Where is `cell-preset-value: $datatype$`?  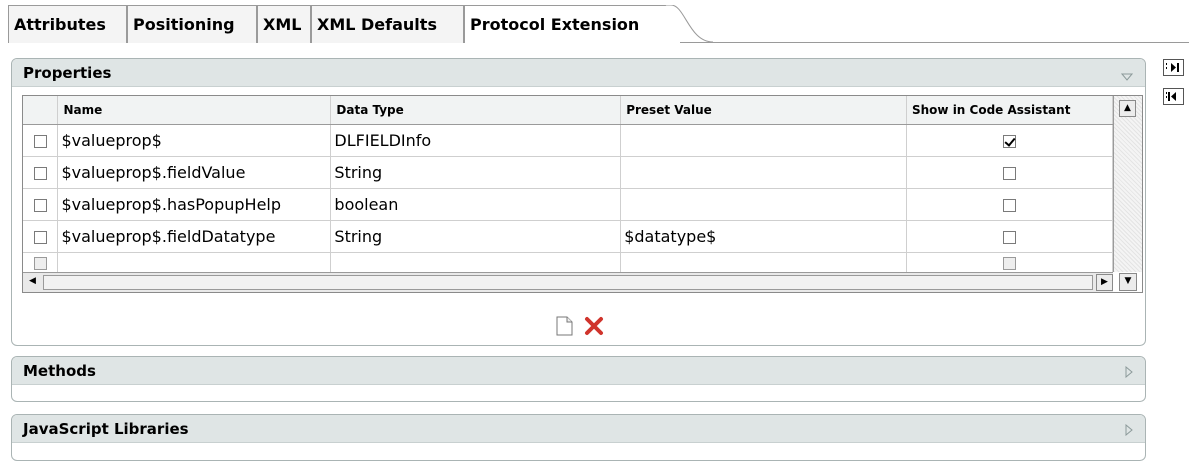 cell-preset-value: $datatype$ is located at coordinates (763, 236).